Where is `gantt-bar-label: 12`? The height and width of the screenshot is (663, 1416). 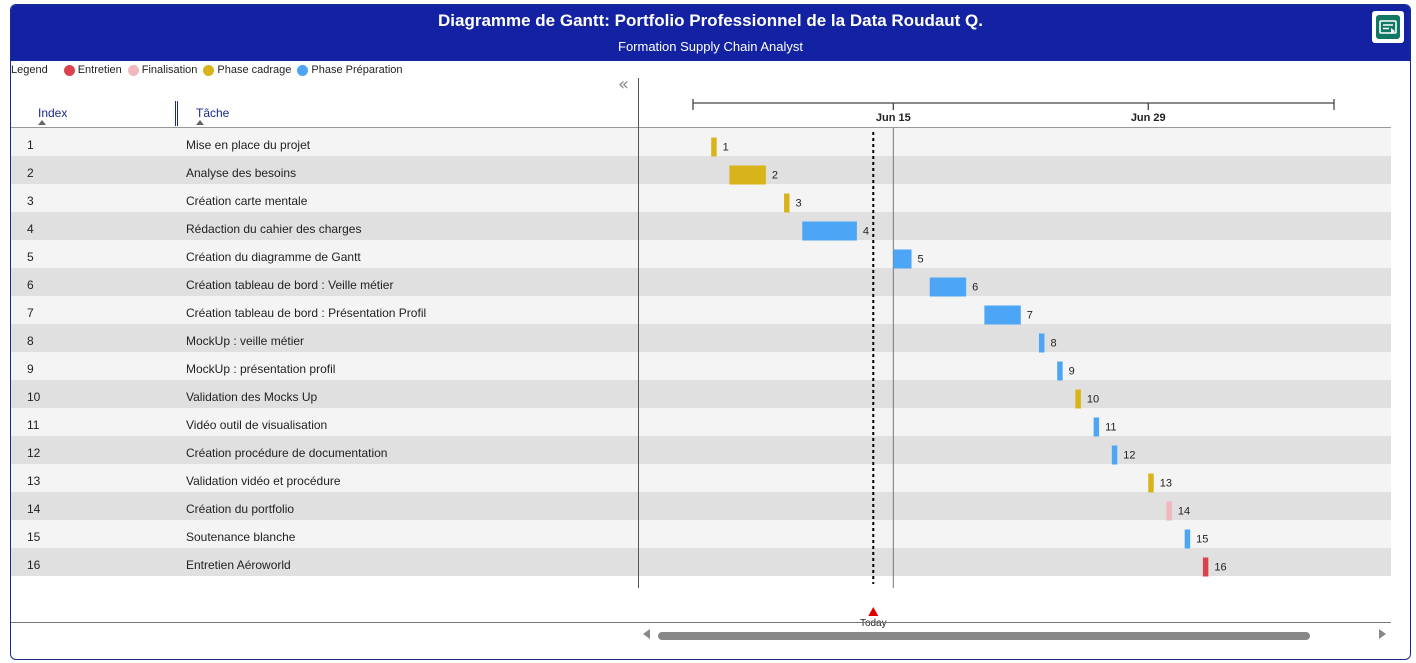
gantt-bar-label: 12 is located at coordinates (1129, 456).